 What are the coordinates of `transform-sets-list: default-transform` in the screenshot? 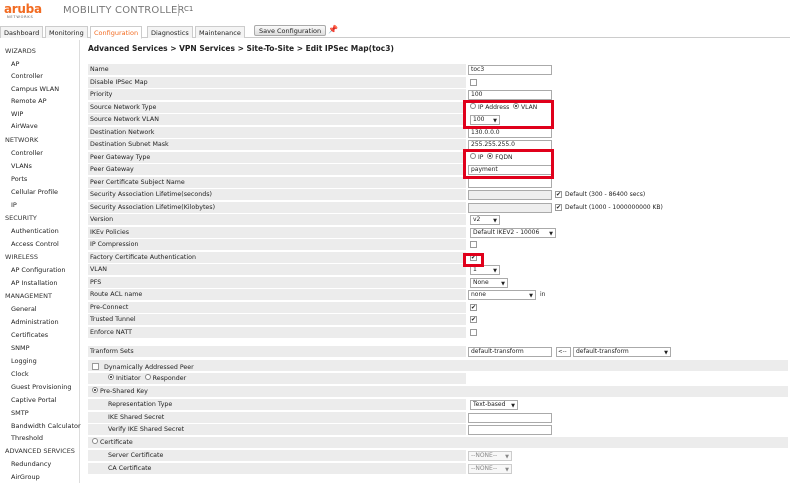 It's located at (510, 352).